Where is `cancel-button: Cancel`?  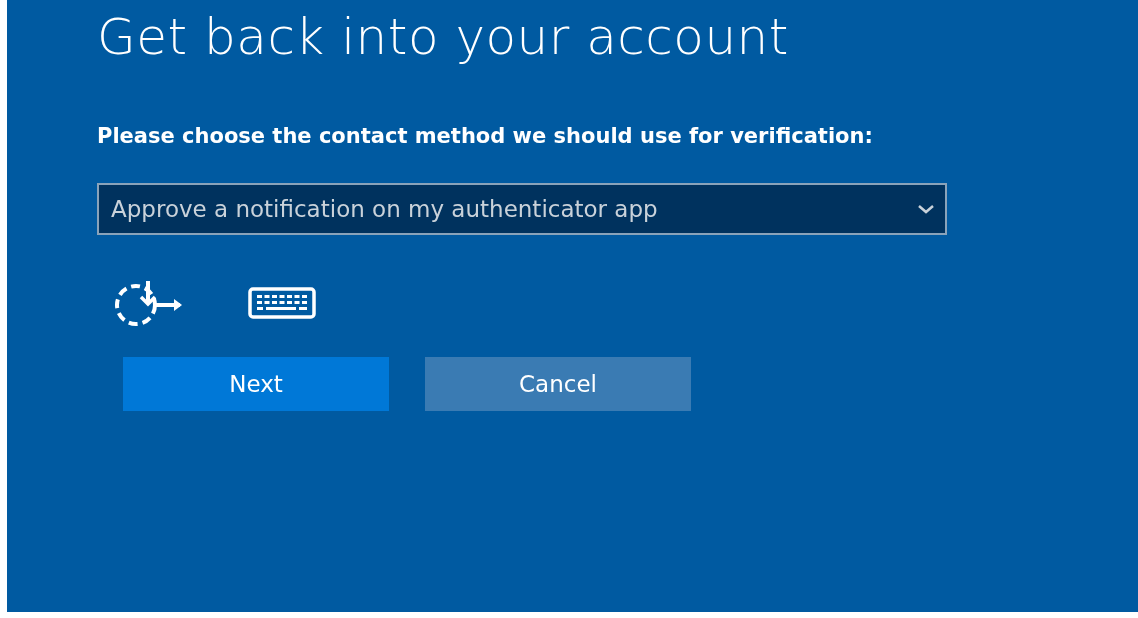
cancel-button: Cancel is located at coordinates (558, 384).